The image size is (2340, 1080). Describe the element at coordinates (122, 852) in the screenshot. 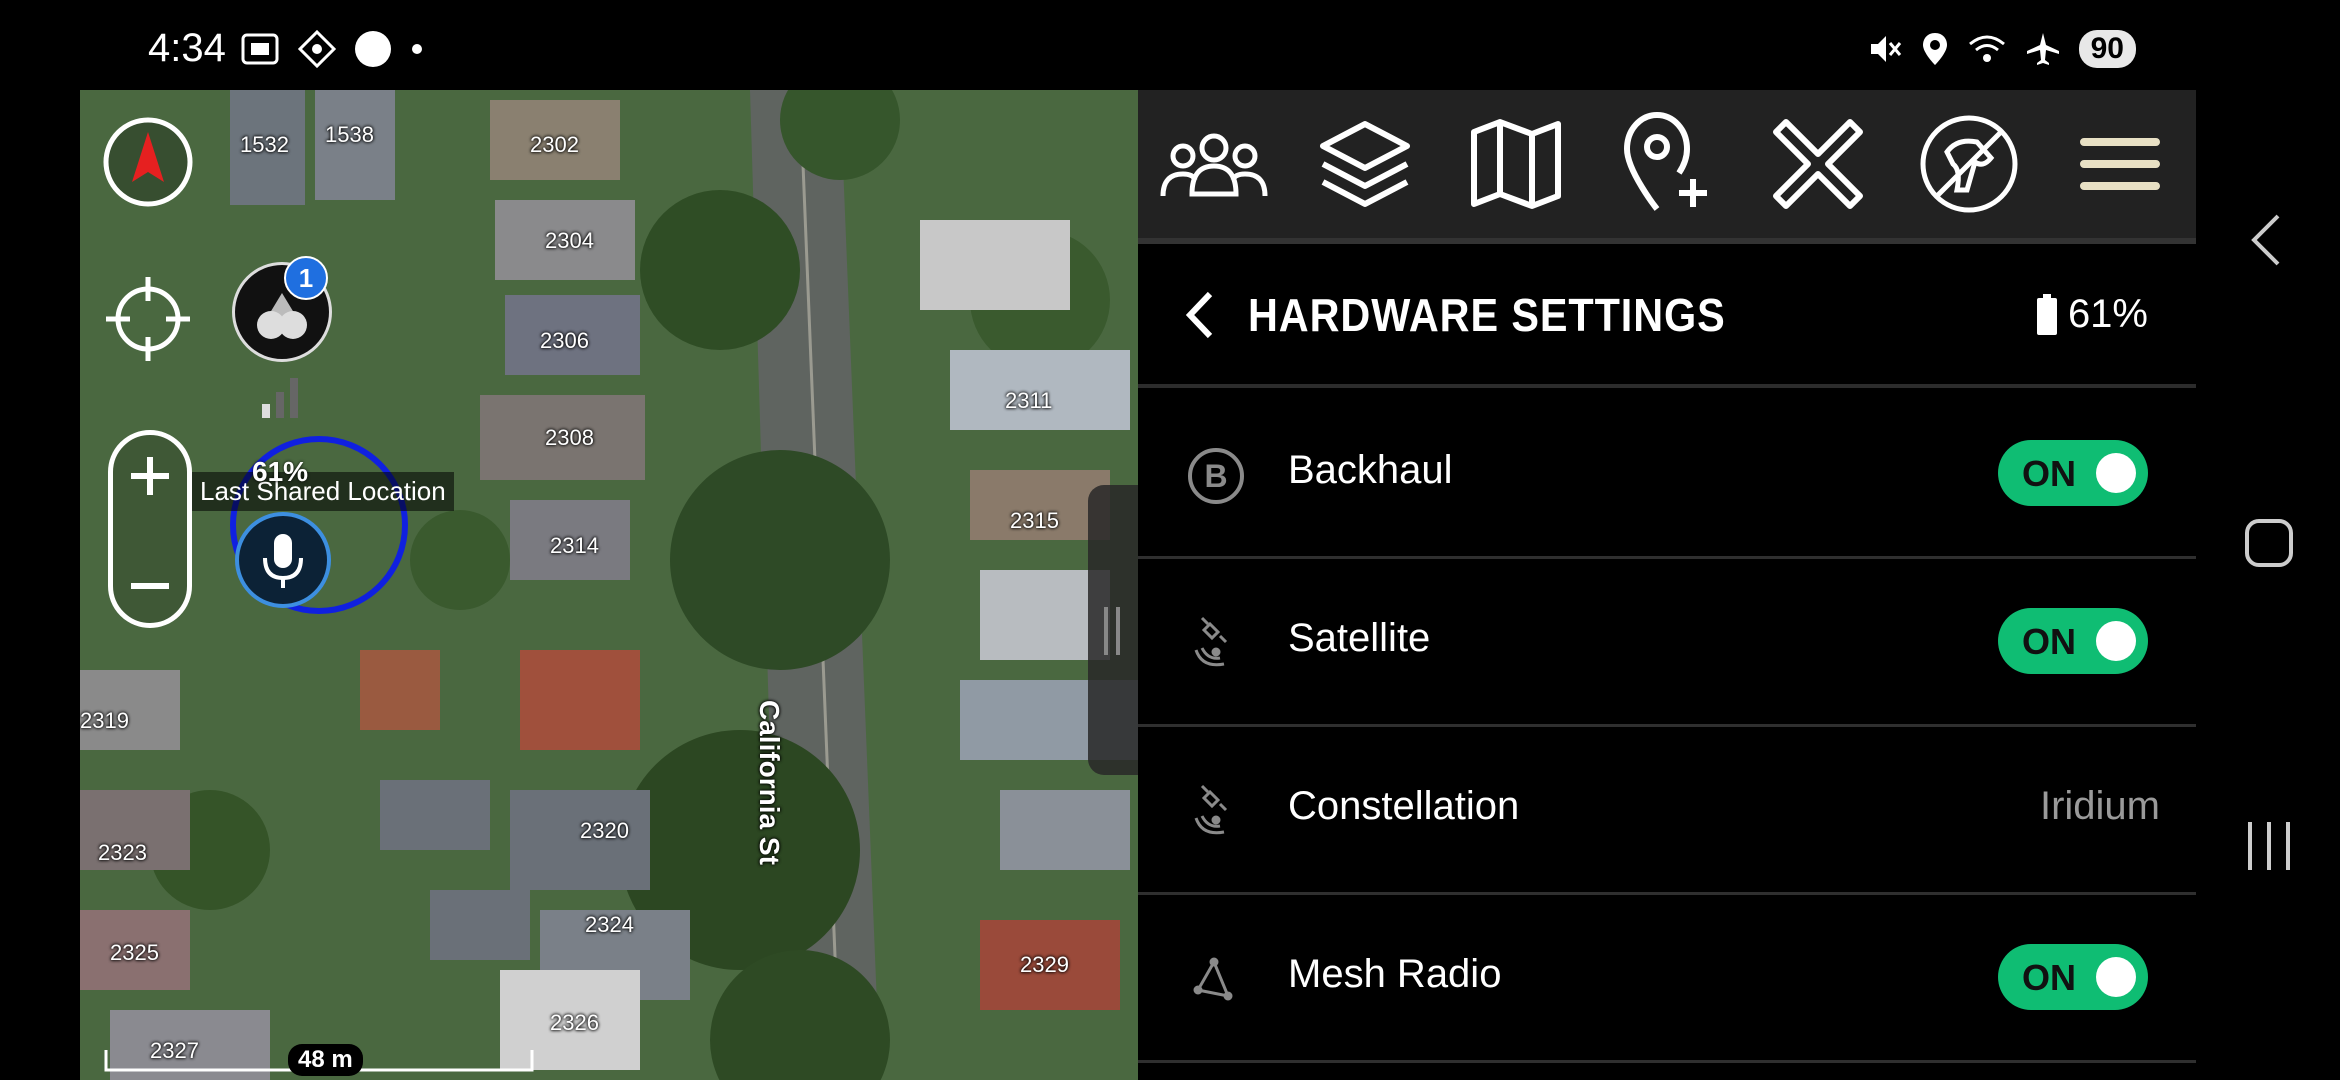

I see `house-number: 2323` at that location.